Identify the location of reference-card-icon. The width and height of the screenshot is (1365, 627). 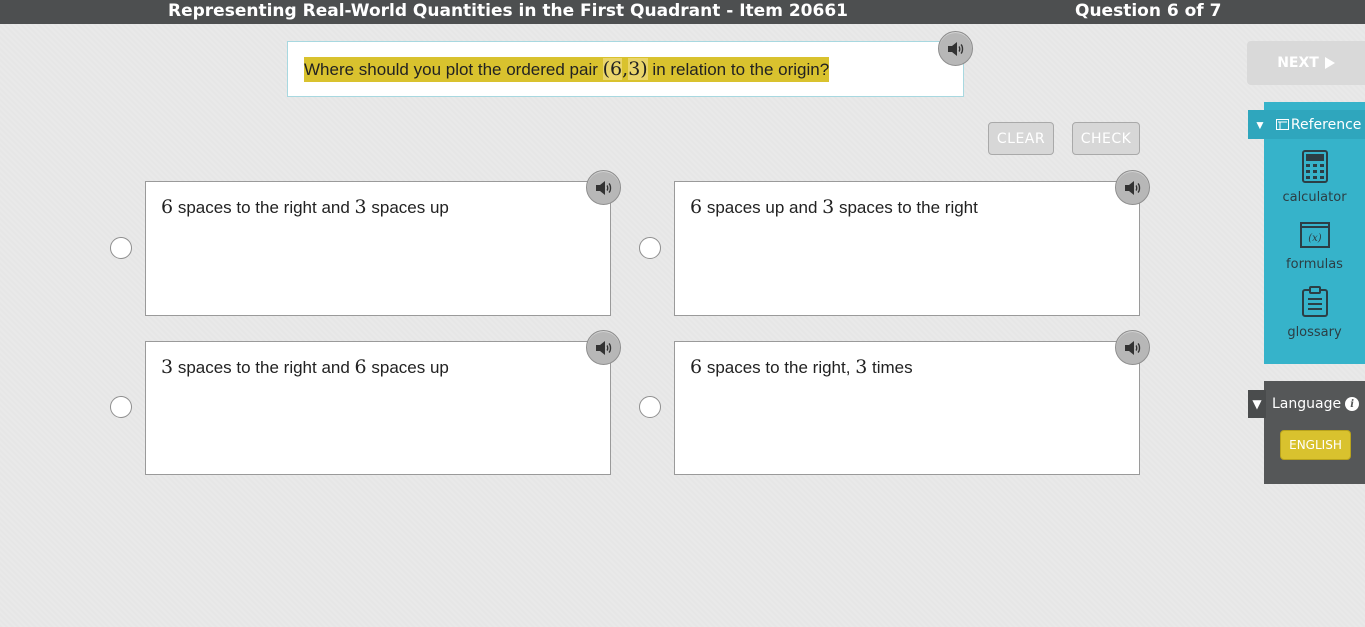
(1282, 124).